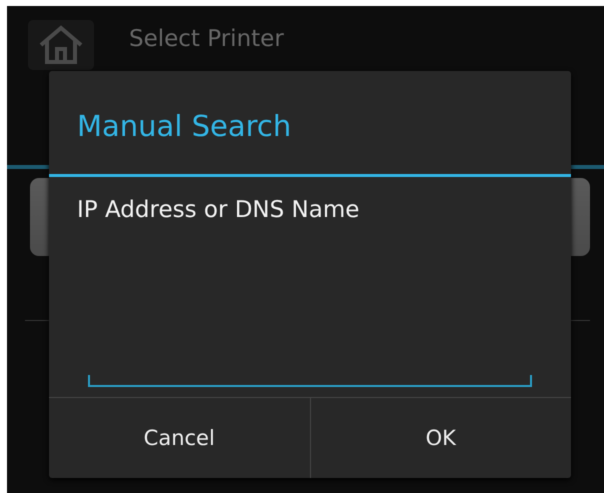 This screenshot has width=604, height=493. What do you see at coordinates (440, 438) in the screenshot?
I see `ok-button: OK` at bounding box center [440, 438].